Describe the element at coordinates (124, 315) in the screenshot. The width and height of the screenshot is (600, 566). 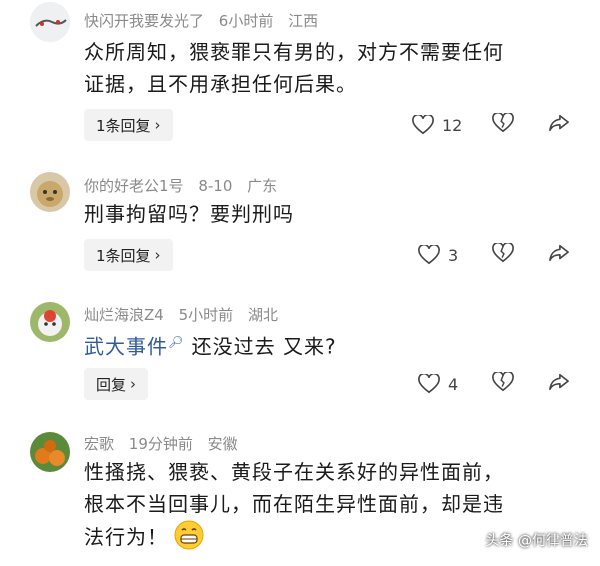
I see `username: 灿烂海浪Z4` at that location.